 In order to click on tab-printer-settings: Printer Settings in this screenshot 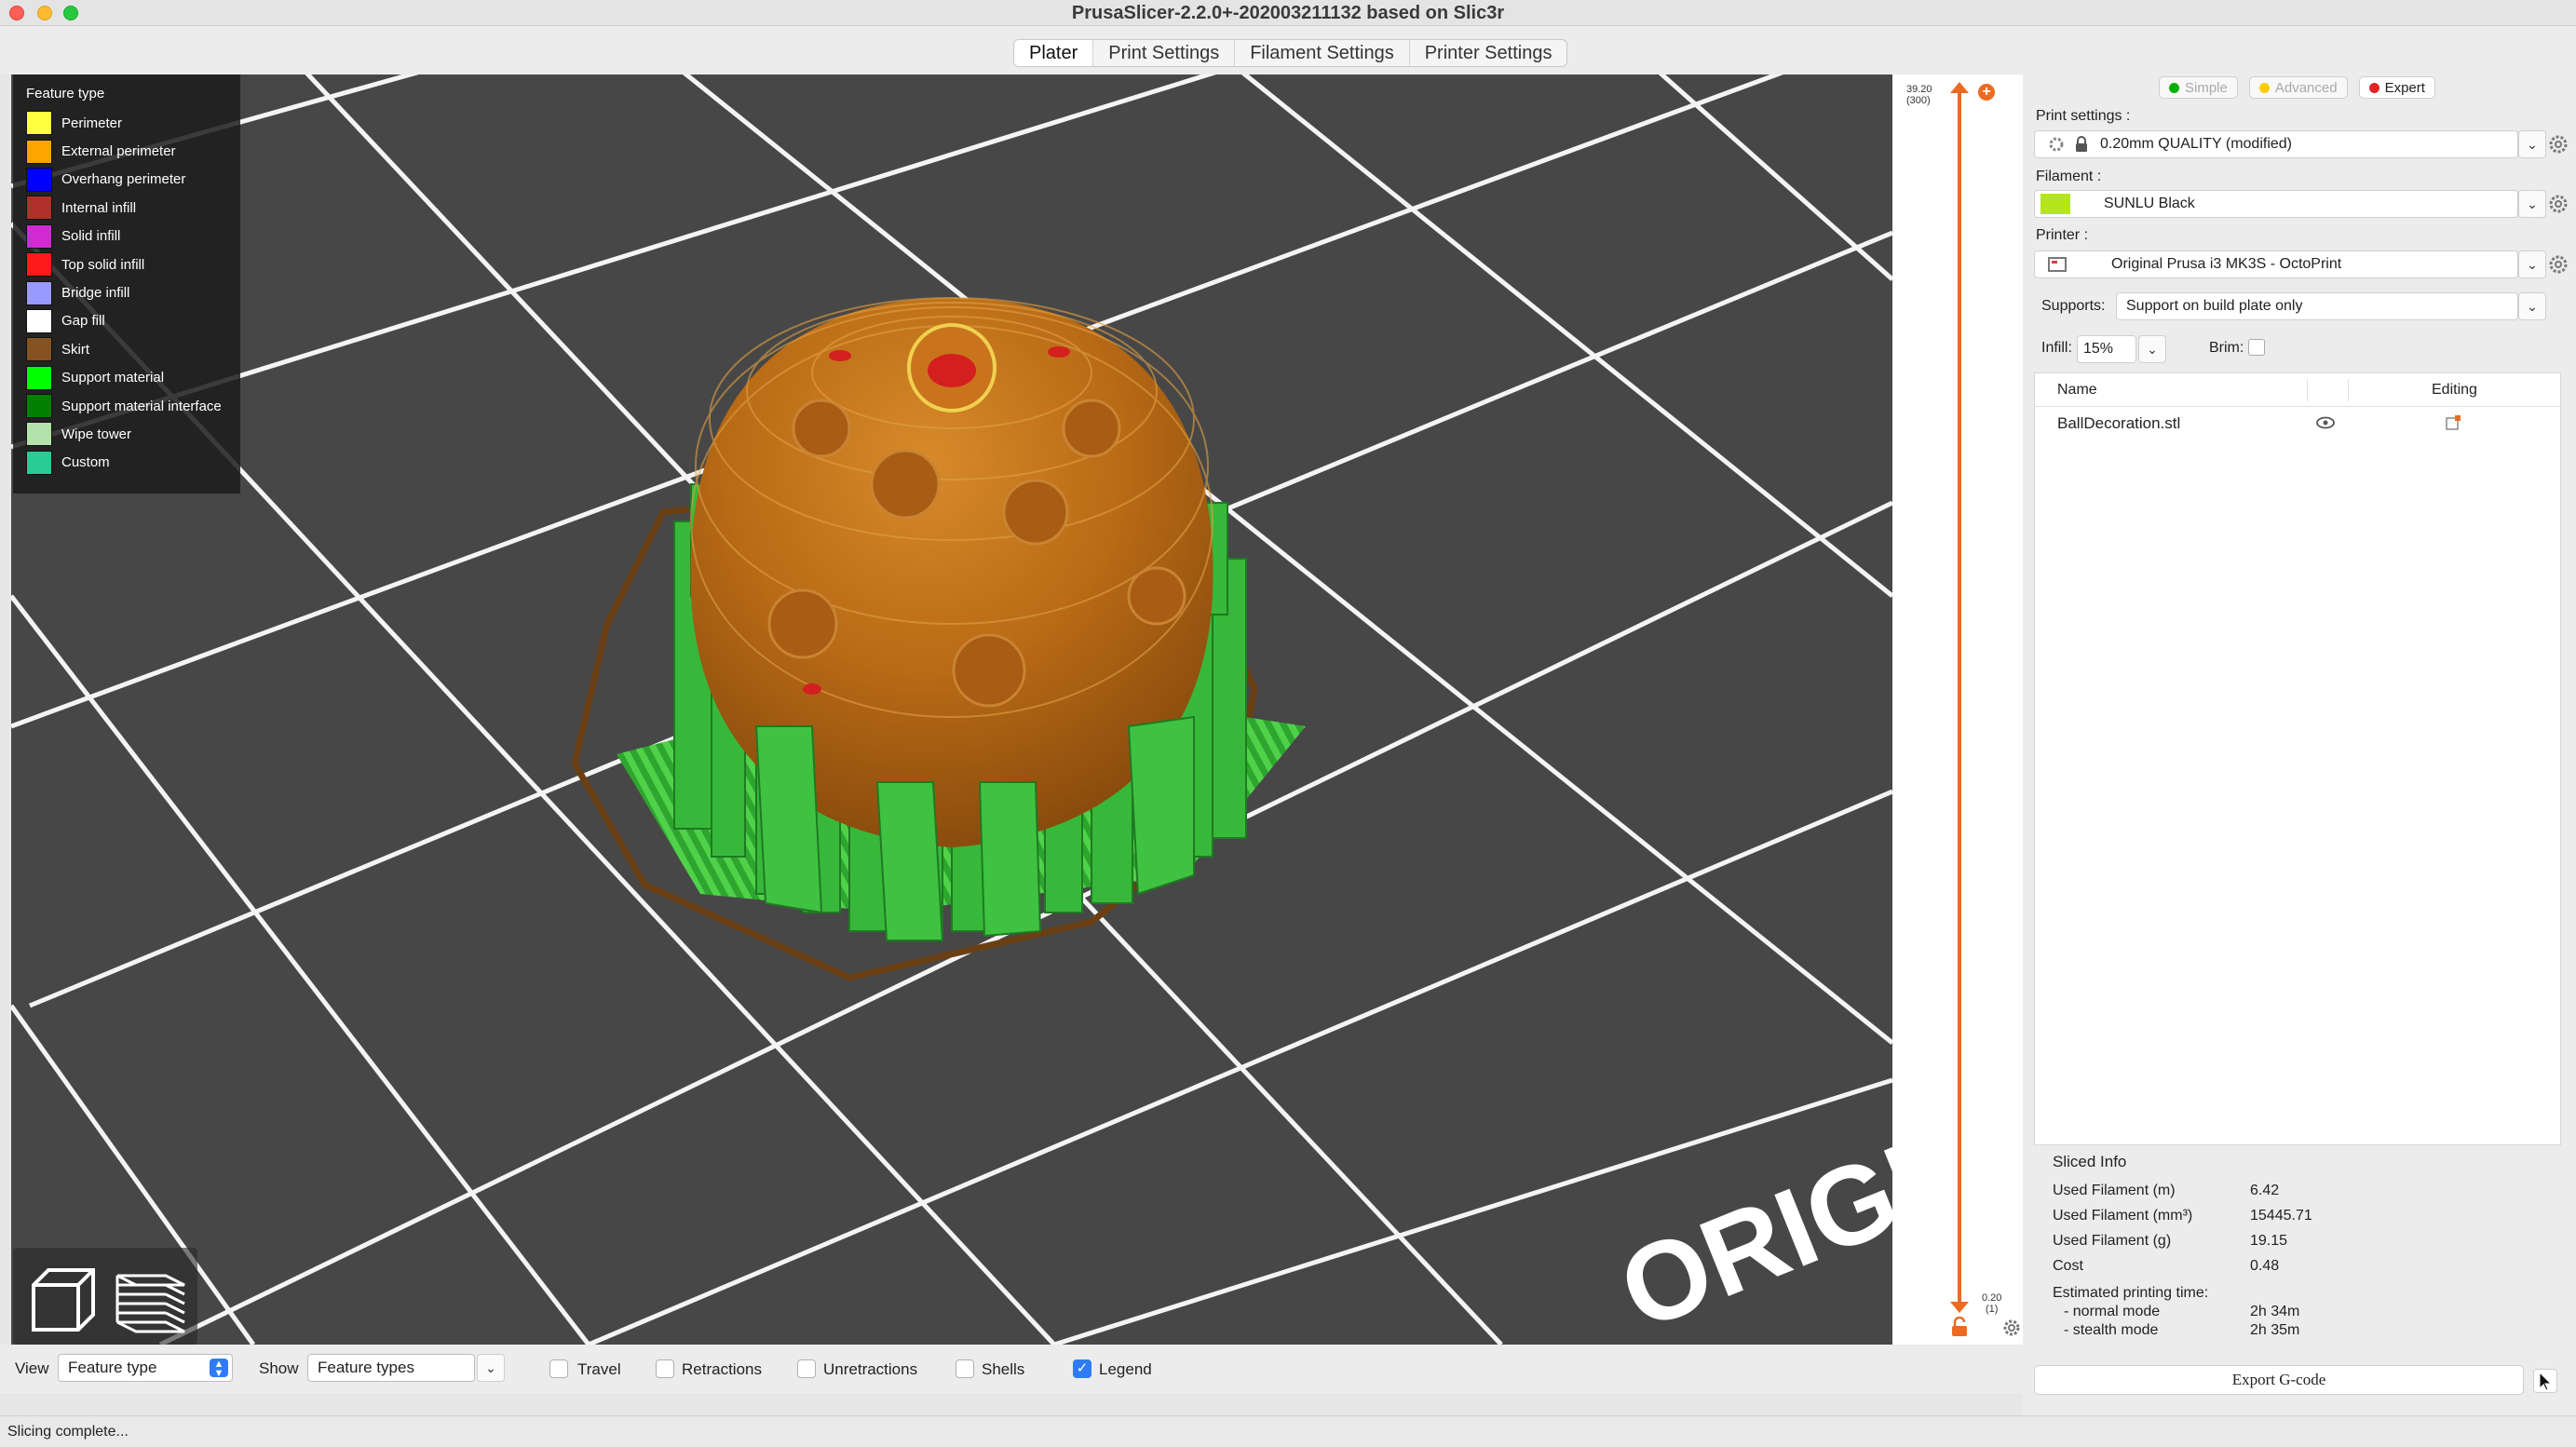, I will do `click(1488, 53)`.